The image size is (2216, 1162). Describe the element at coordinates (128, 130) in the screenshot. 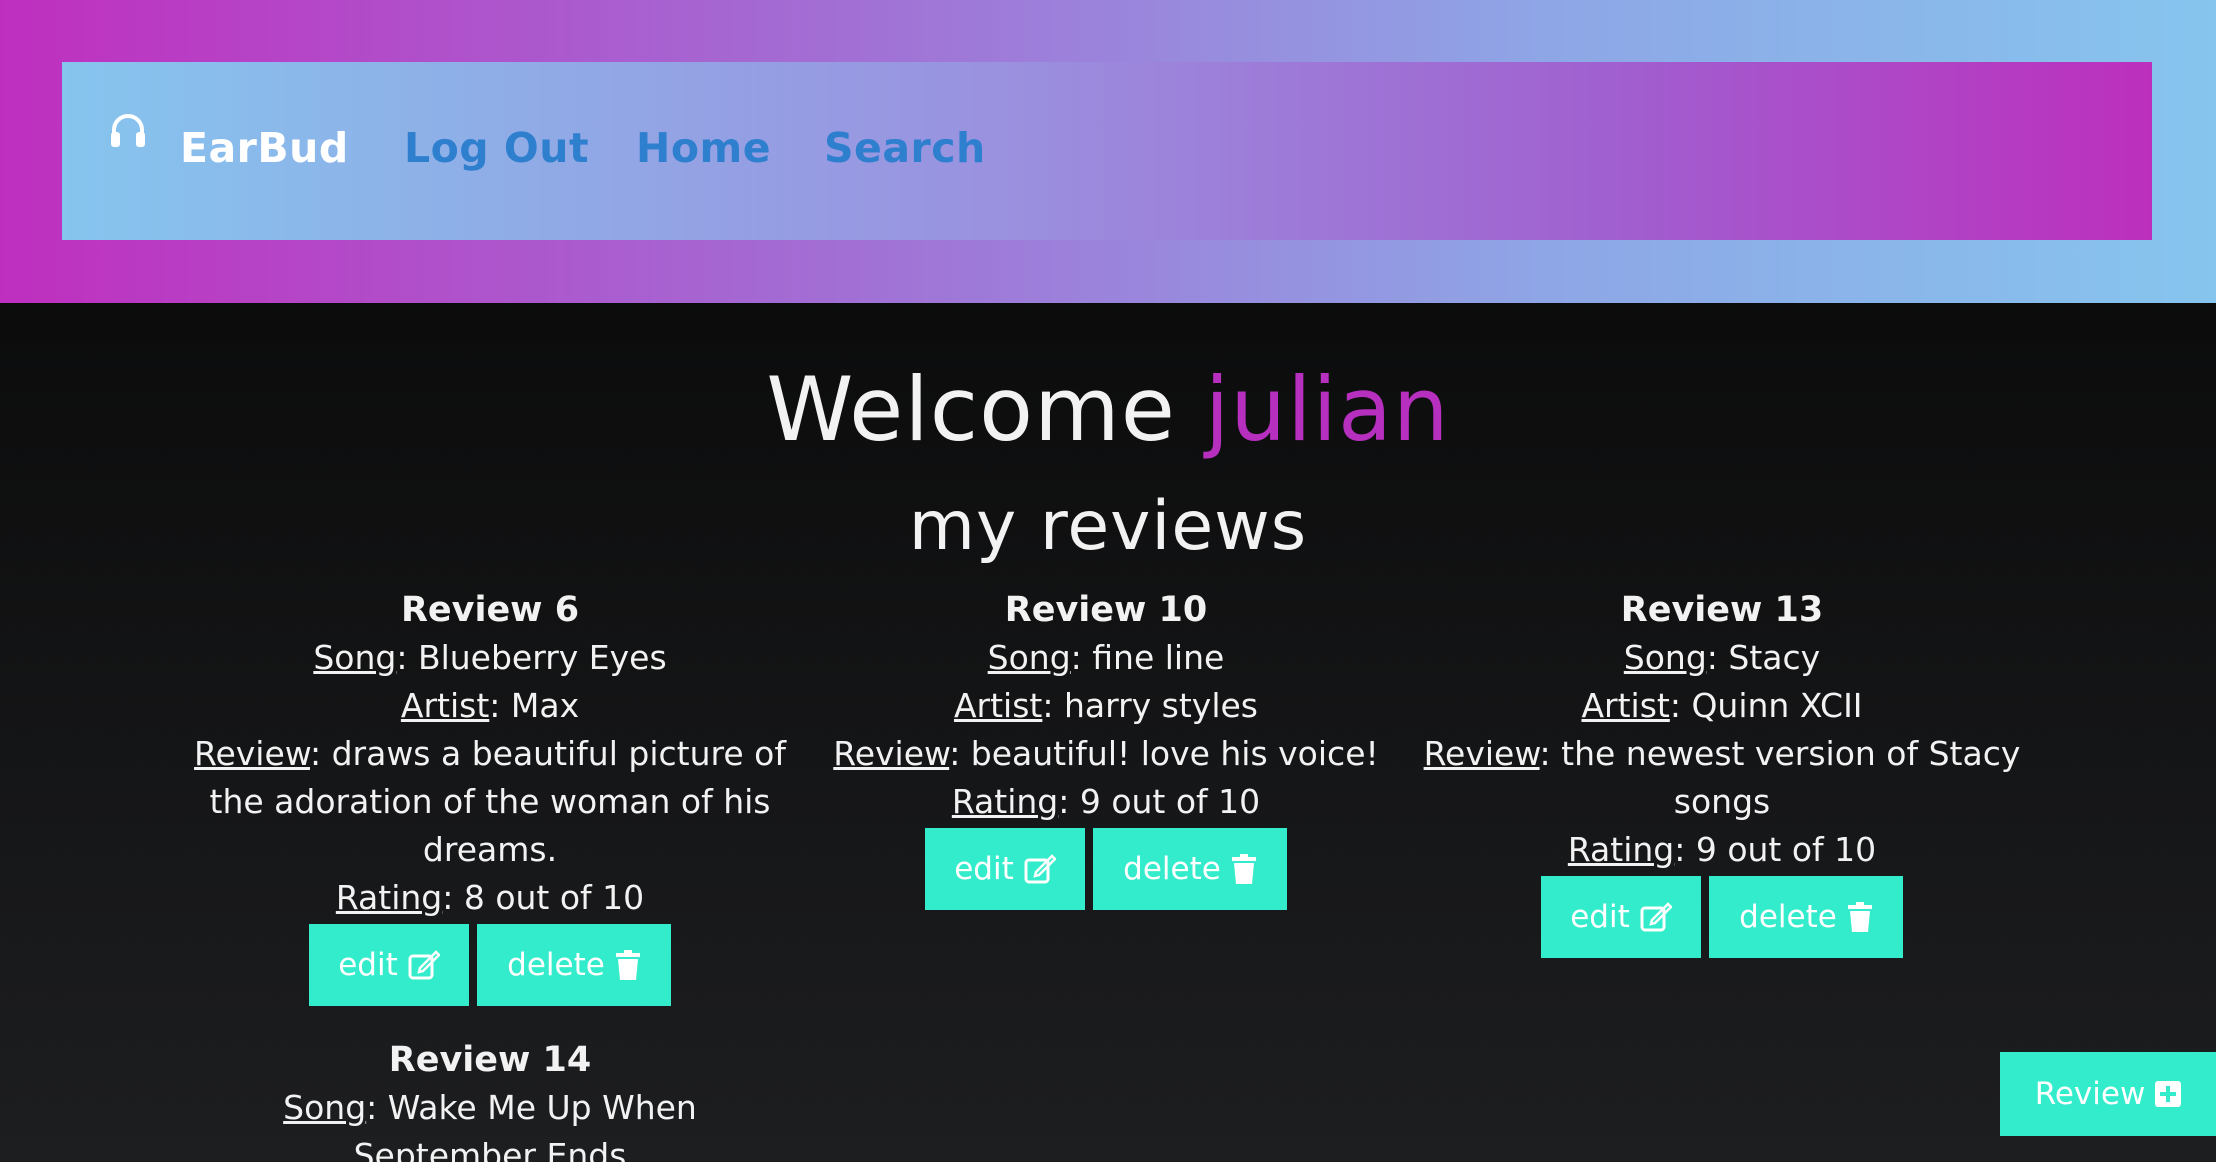

I see `headphones-icon` at that location.